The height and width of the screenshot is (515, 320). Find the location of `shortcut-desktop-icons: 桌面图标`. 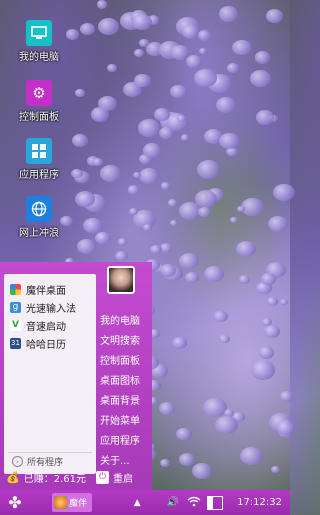

shortcut-desktop-icons: 桌面图标 is located at coordinates (120, 382).